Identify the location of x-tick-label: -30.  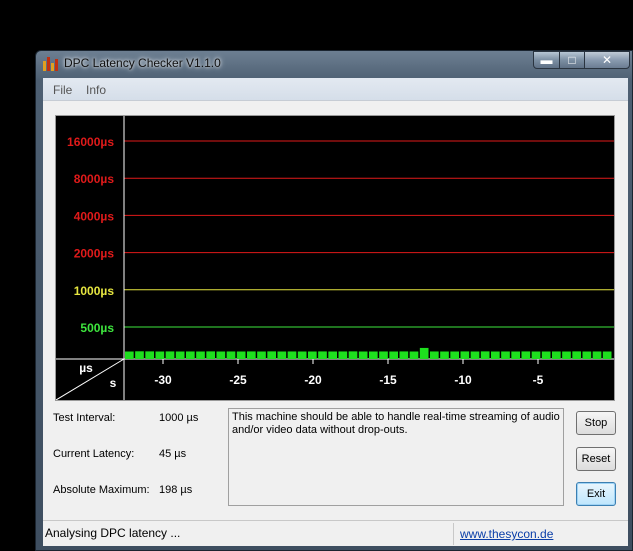
(163, 380).